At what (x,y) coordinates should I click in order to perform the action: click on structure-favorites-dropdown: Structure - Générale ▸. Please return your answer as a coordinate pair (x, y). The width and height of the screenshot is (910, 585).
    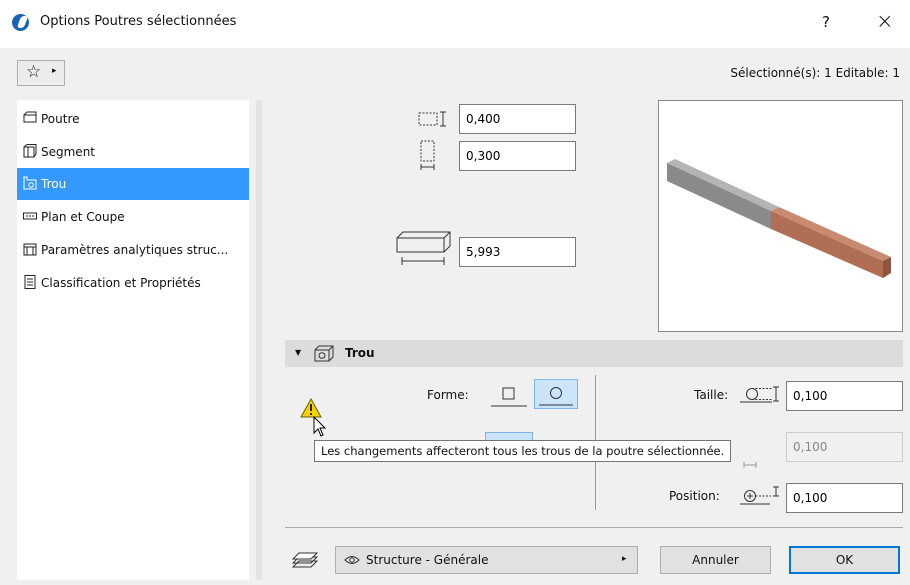
    Looking at the image, I should click on (486, 560).